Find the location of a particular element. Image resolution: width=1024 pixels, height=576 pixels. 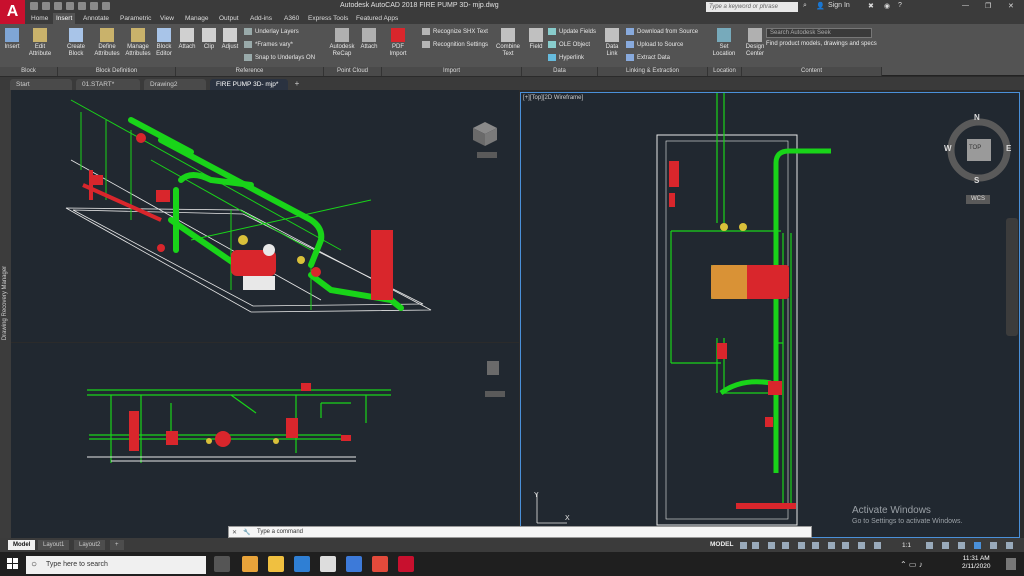

exchange-icon: ✖ is located at coordinates (871, 6).